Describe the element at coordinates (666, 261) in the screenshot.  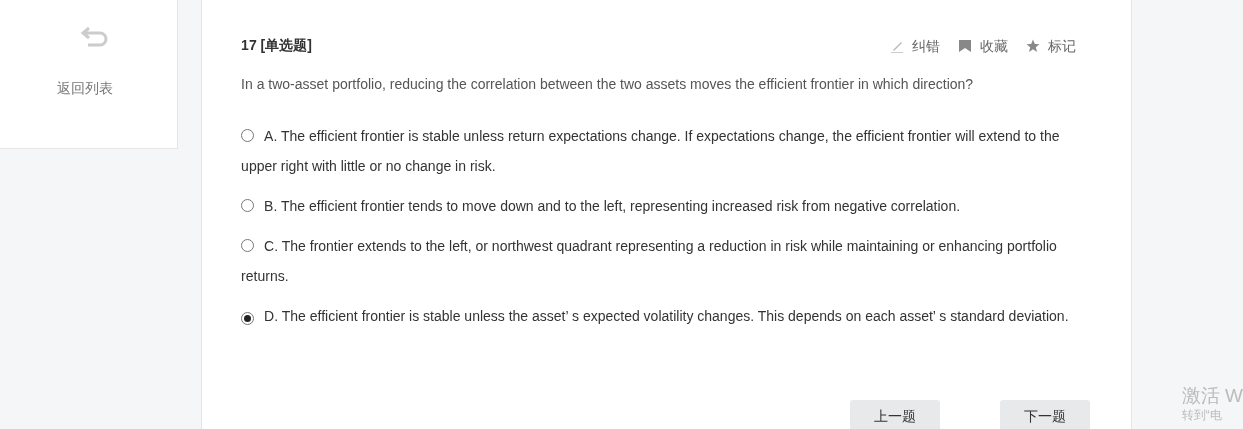
I see `answer-option: C. The frontier extends to the left, or northwest quadrant representing a reduction in risk while maintaining or enhancing portfolio returns.` at that location.